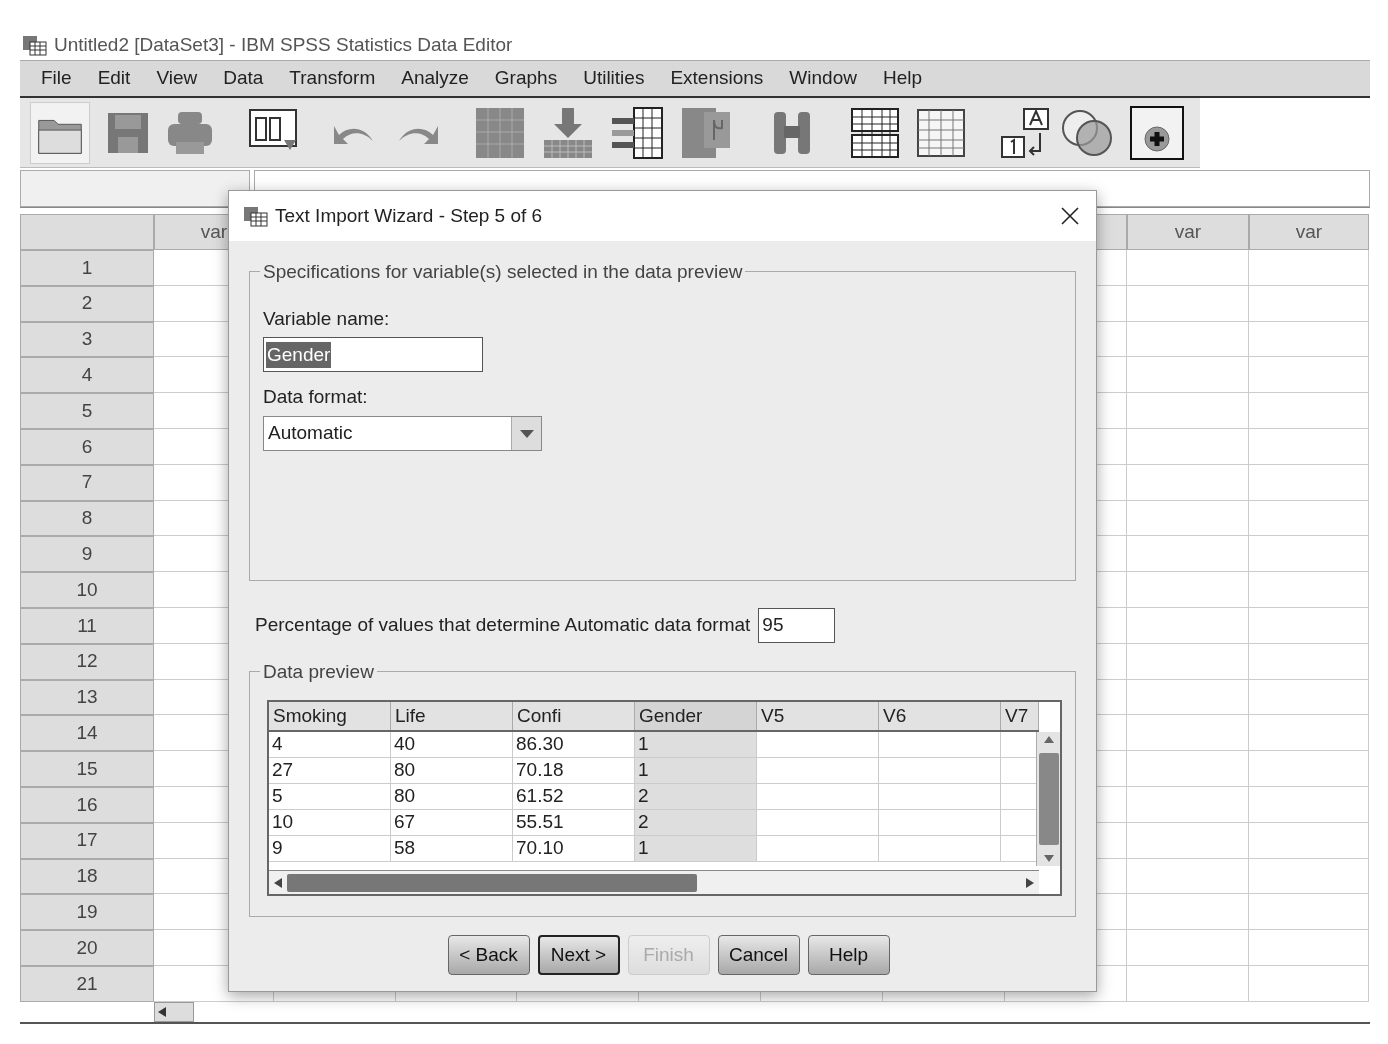 This screenshot has width=1388, height=1044. I want to click on row-header: 21, so click(87, 983).